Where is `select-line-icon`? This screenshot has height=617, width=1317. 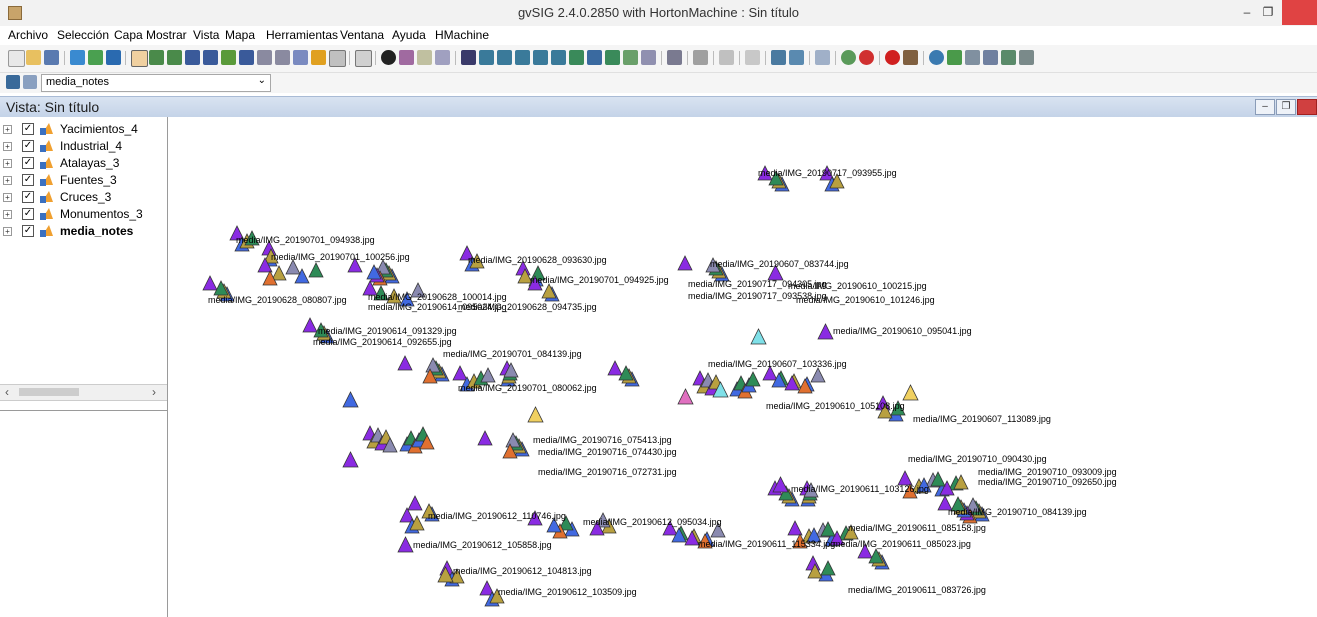 select-line-icon is located at coordinates (522, 57).